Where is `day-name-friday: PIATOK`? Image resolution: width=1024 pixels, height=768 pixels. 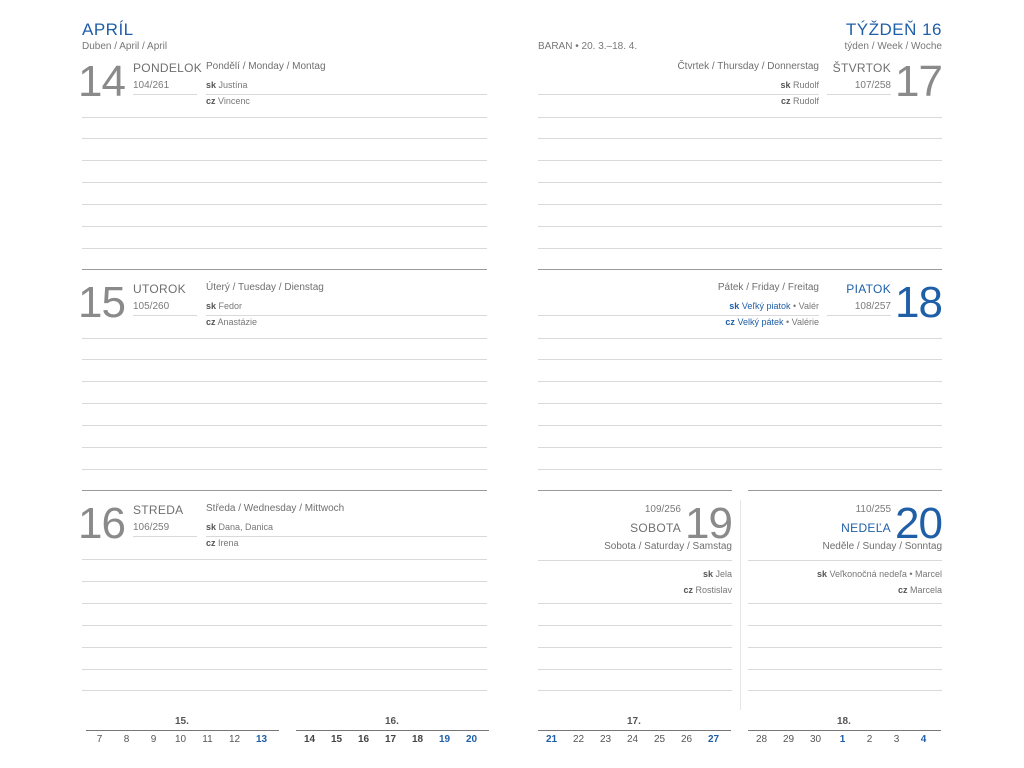 day-name-friday: PIATOK is located at coordinates (868, 289).